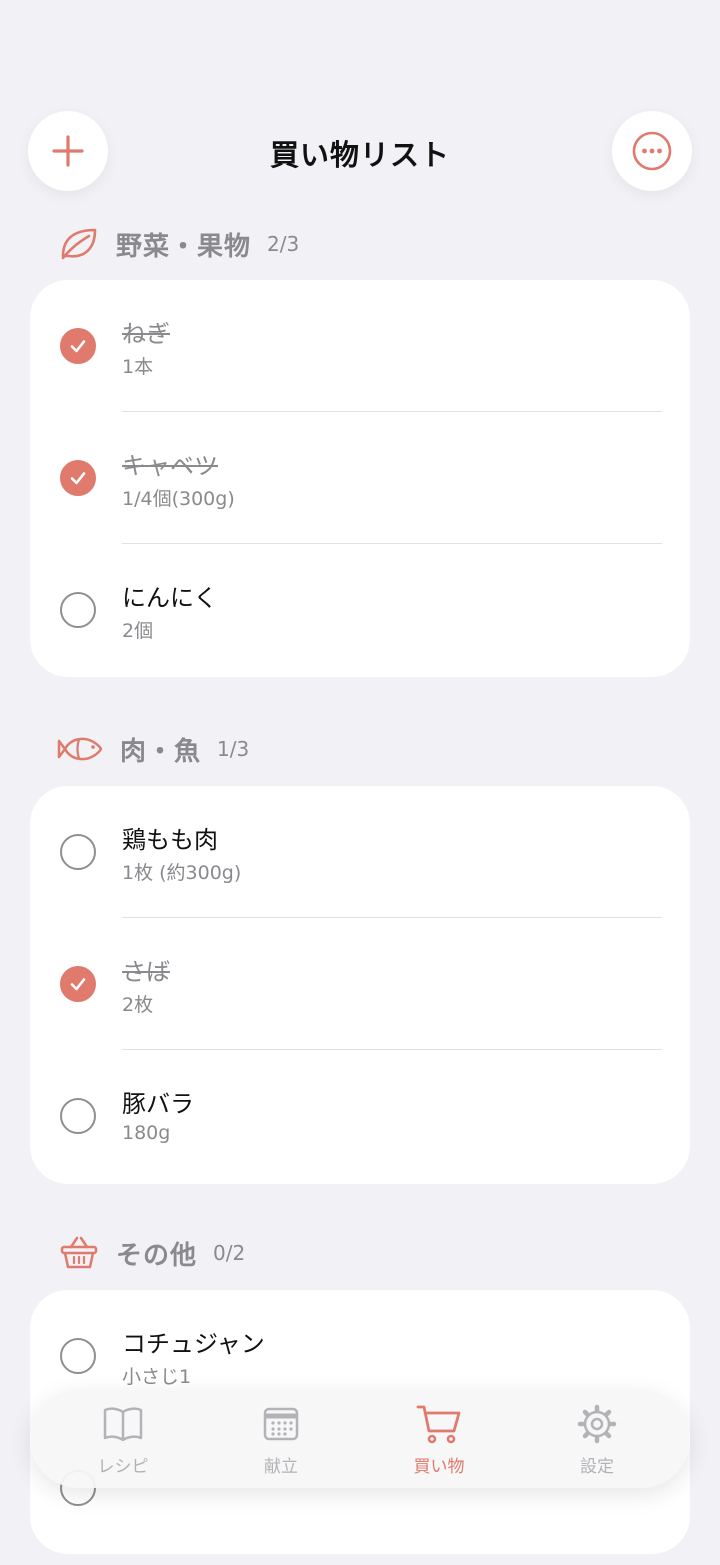  What do you see at coordinates (170, 598) in the screenshot?
I see `item-name: にんにく` at bounding box center [170, 598].